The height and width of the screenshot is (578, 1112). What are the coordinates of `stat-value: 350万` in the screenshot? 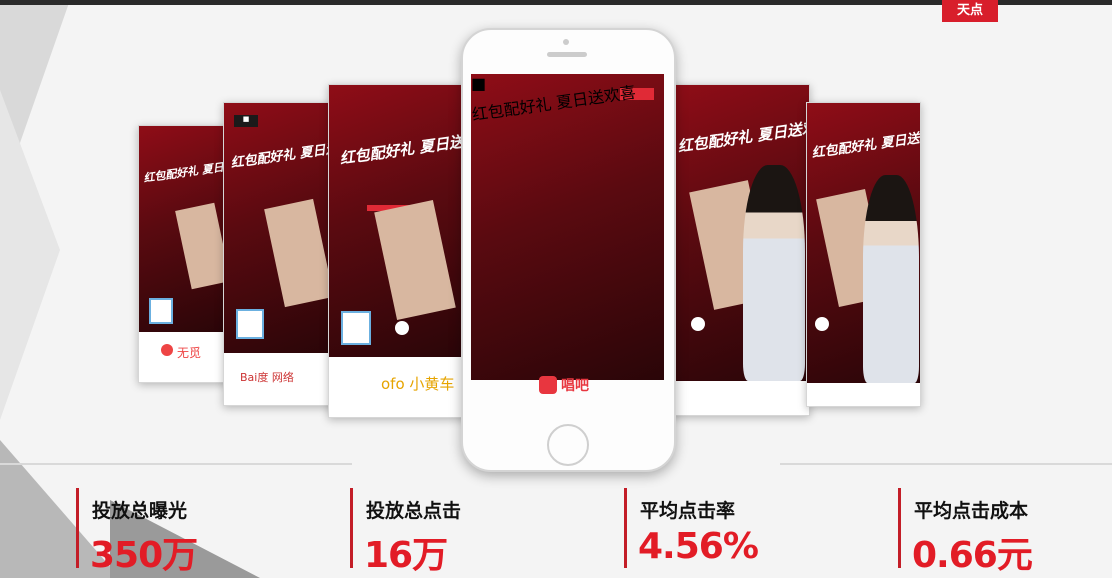 It's located at (144, 555).